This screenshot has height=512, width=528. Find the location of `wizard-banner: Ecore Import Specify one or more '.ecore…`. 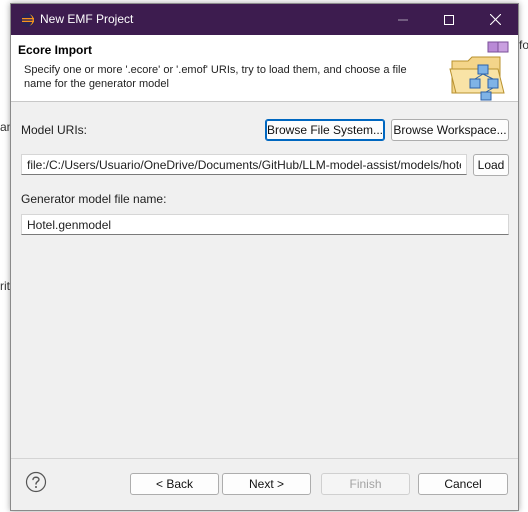

wizard-banner: Ecore Import Specify one or more '.ecore… is located at coordinates (264, 68).